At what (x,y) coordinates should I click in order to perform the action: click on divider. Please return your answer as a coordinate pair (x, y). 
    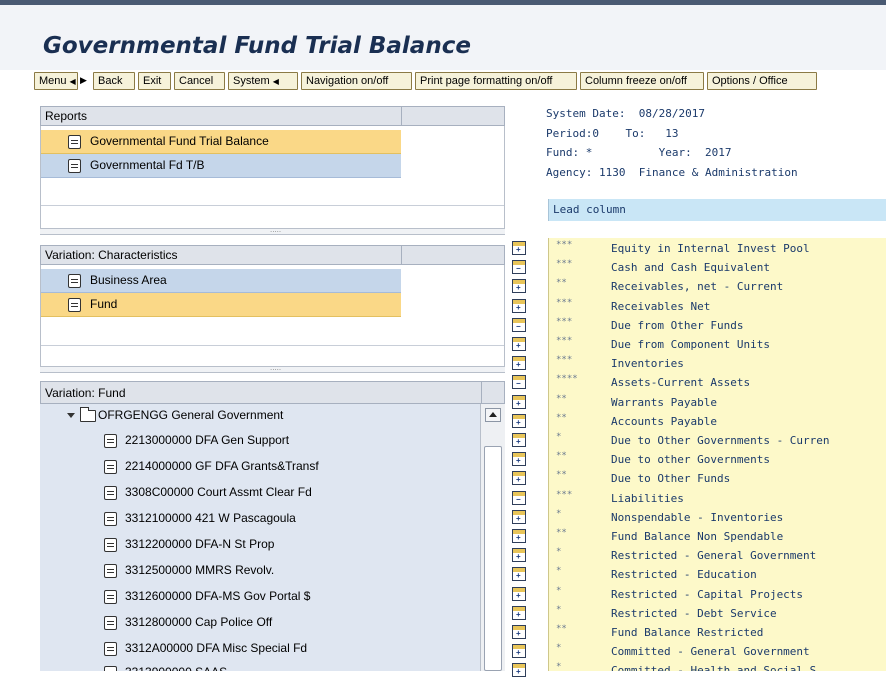
    Looking at the image, I should click on (272, 205).